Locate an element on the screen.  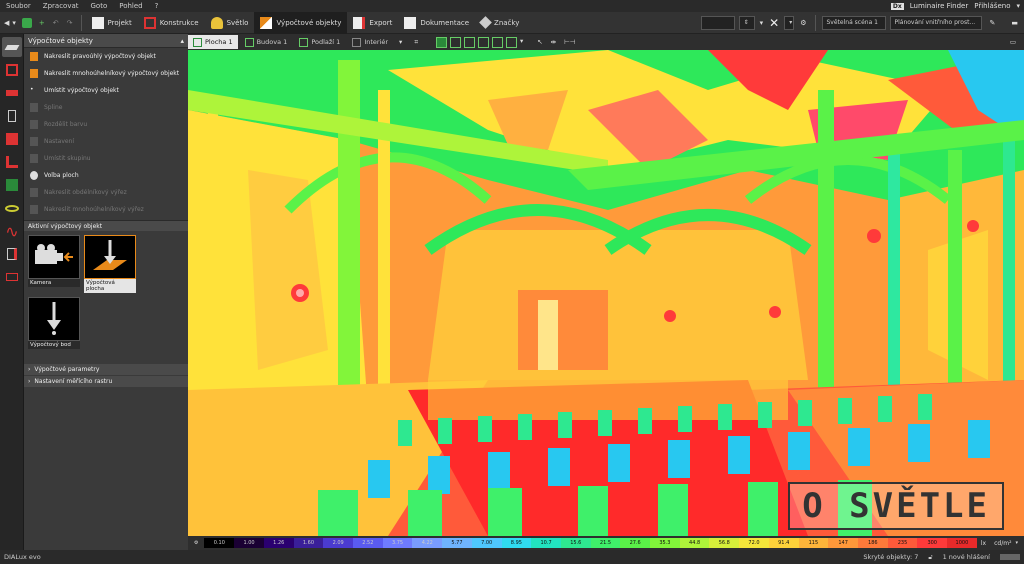
move-icon: ⇹ is located at coordinates (553, 42).